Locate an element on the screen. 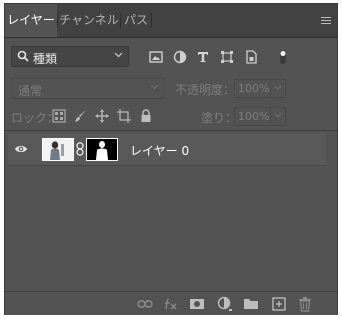 This screenshot has width=342, height=319. lock-artboard-icon is located at coordinates (124, 116).